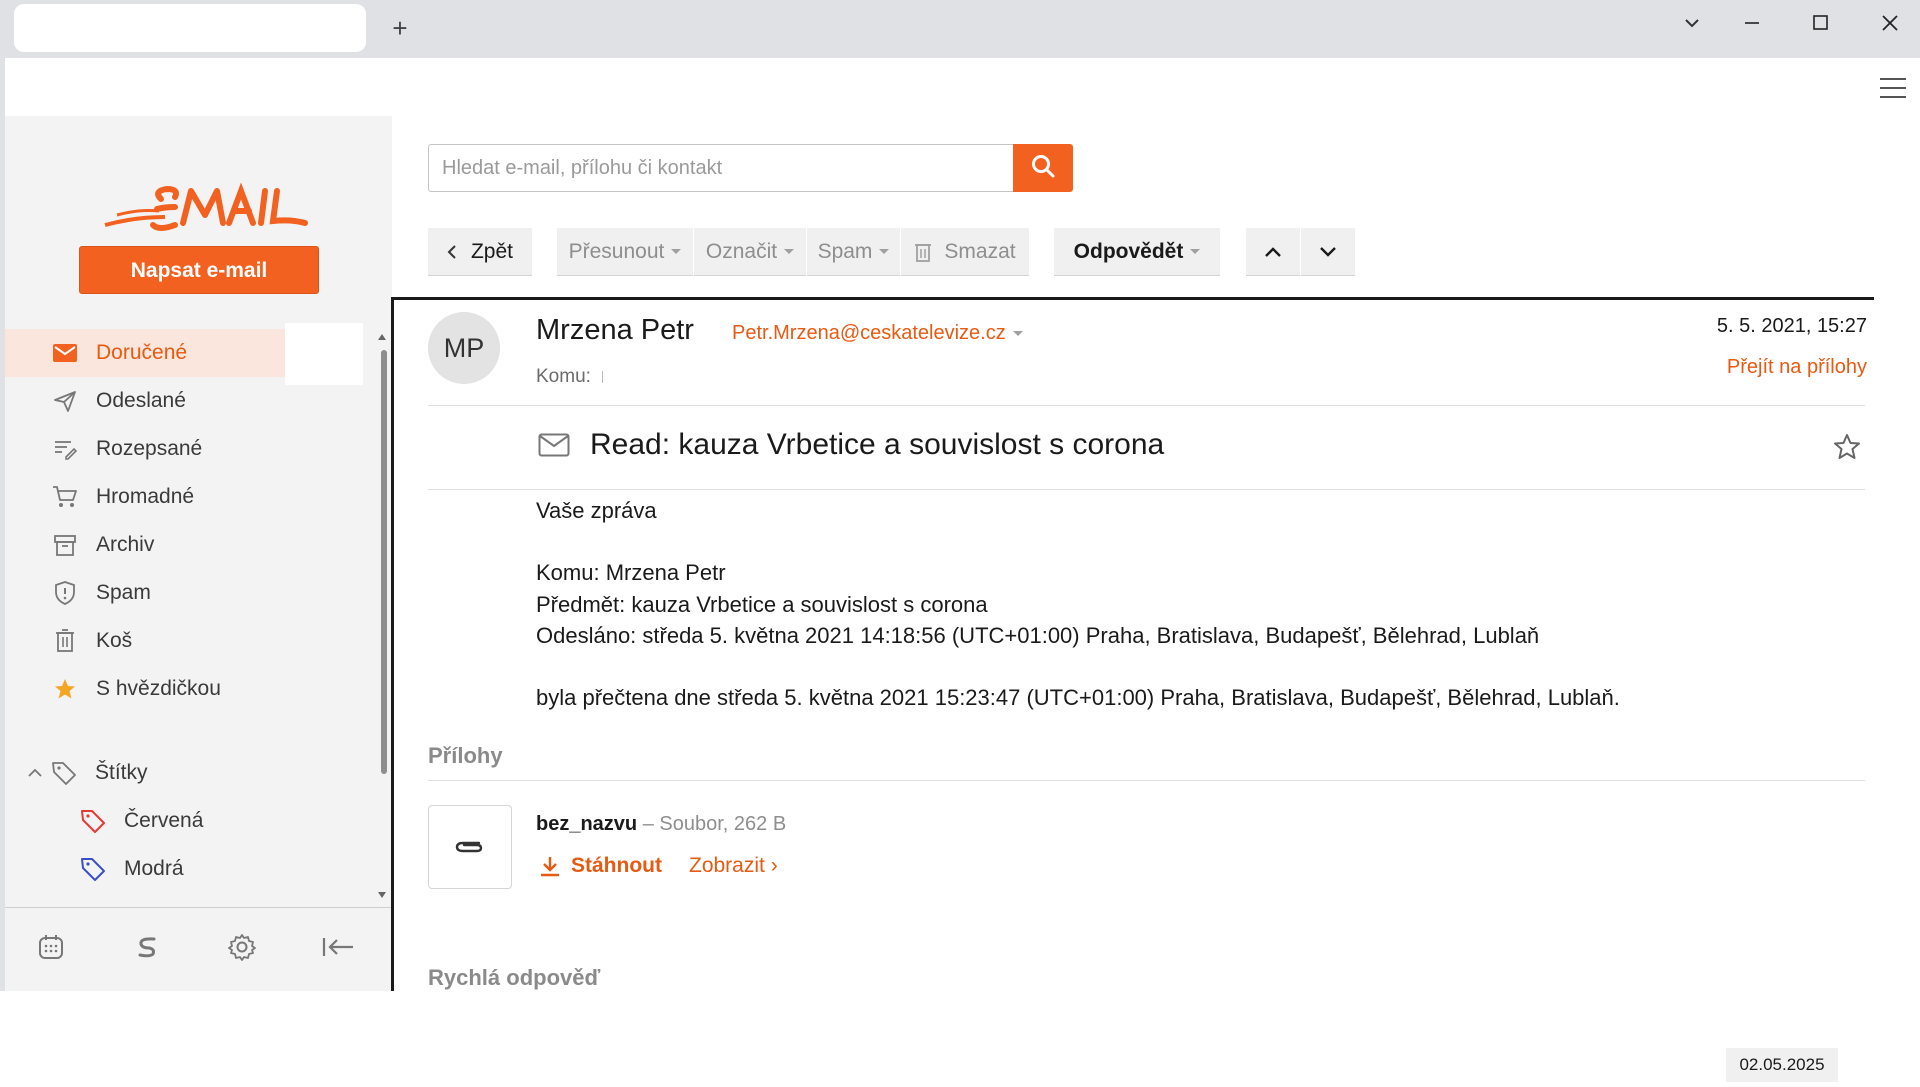 Image resolution: width=1920 pixels, height=1087 pixels. Describe the element at coordinates (1128, 251) in the screenshot. I see `reply-label: Odpovědět` at that location.